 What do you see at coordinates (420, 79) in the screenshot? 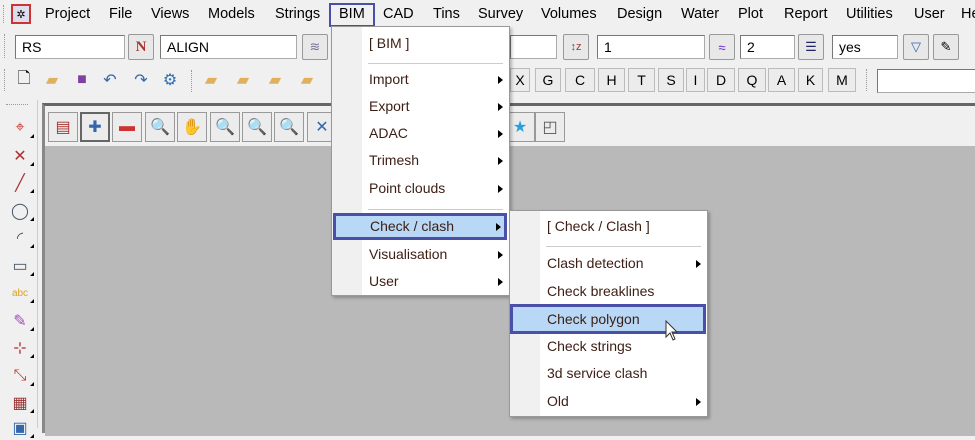
I see `bim-menu-import: Import` at bounding box center [420, 79].